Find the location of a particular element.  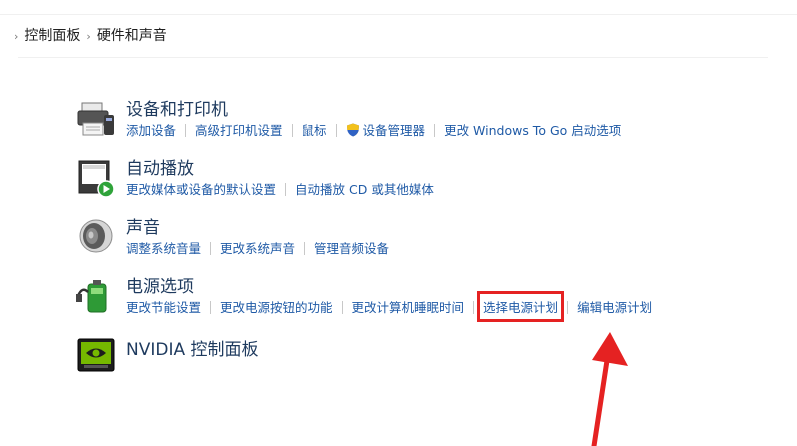

battery-power-icon is located at coordinates (91, 296).